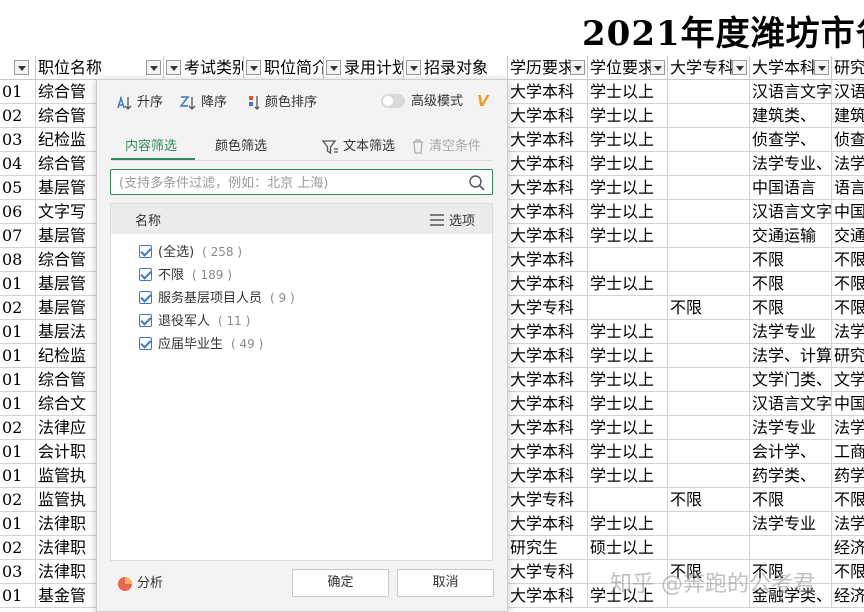 This screenshot has width=864, height=612. What do you see at coordinates (848, 380) in the screenshot?
I see `table-cell: 文学` at bounding box center [848, 380].